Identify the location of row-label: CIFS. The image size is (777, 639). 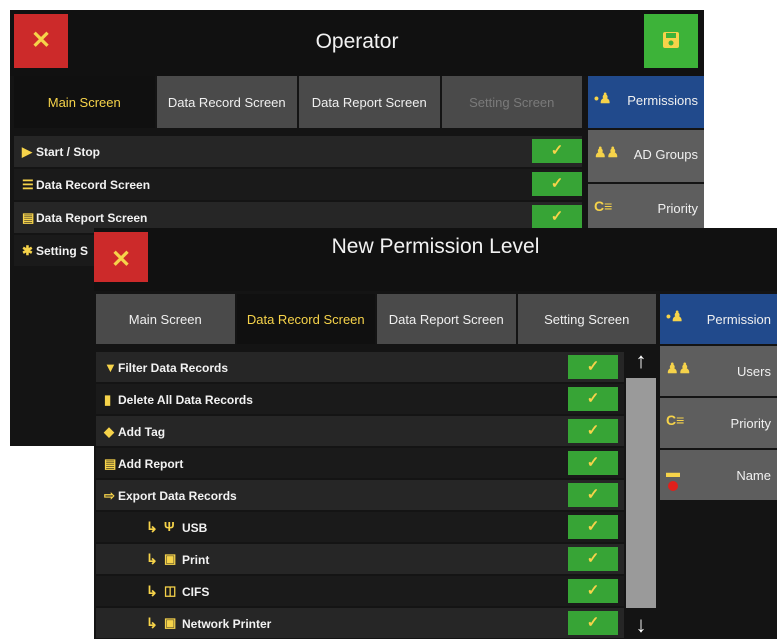
(196, 592).